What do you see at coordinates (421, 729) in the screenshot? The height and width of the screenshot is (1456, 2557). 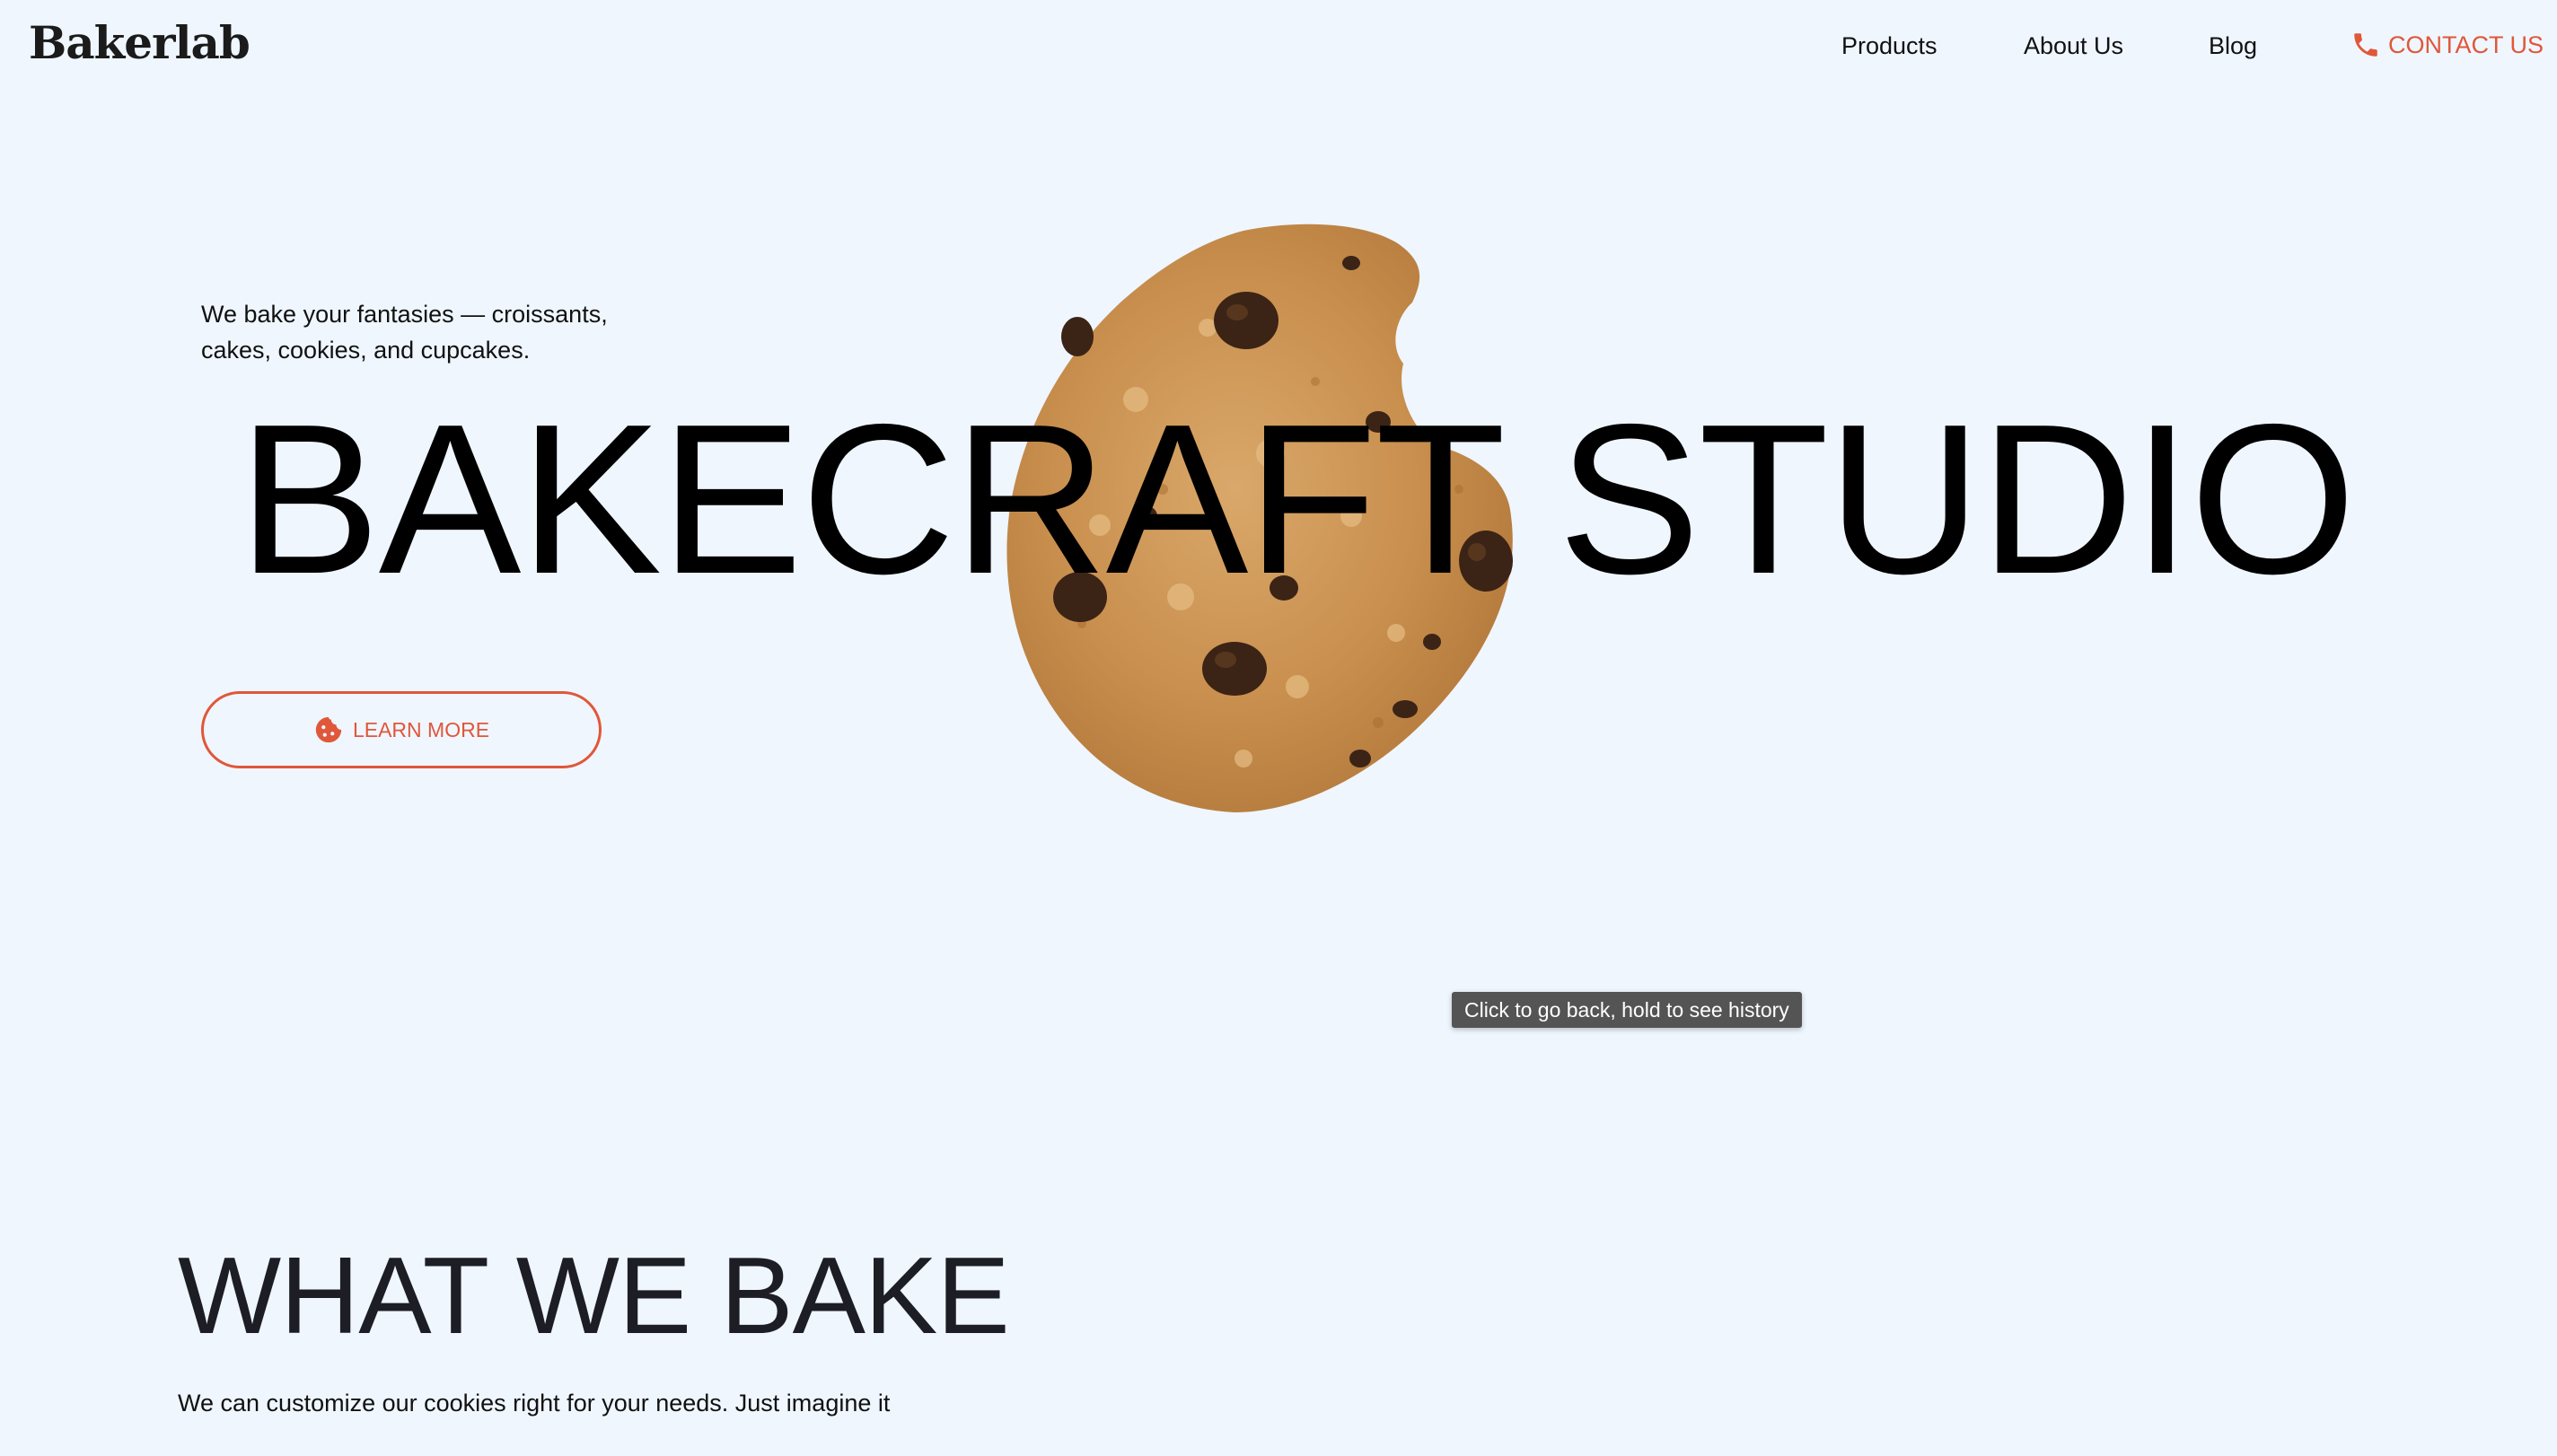 I see `learn-more-label: LEARN MORE` at bounding box center [421, 729].